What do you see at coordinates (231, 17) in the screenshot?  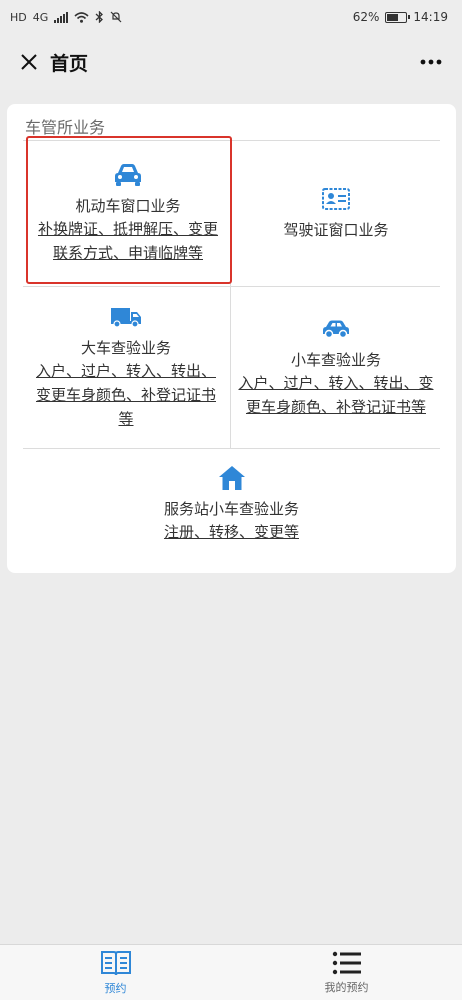 I see `status-bar: HD 4G 62% 14:19` at bounding box center [231, 17].